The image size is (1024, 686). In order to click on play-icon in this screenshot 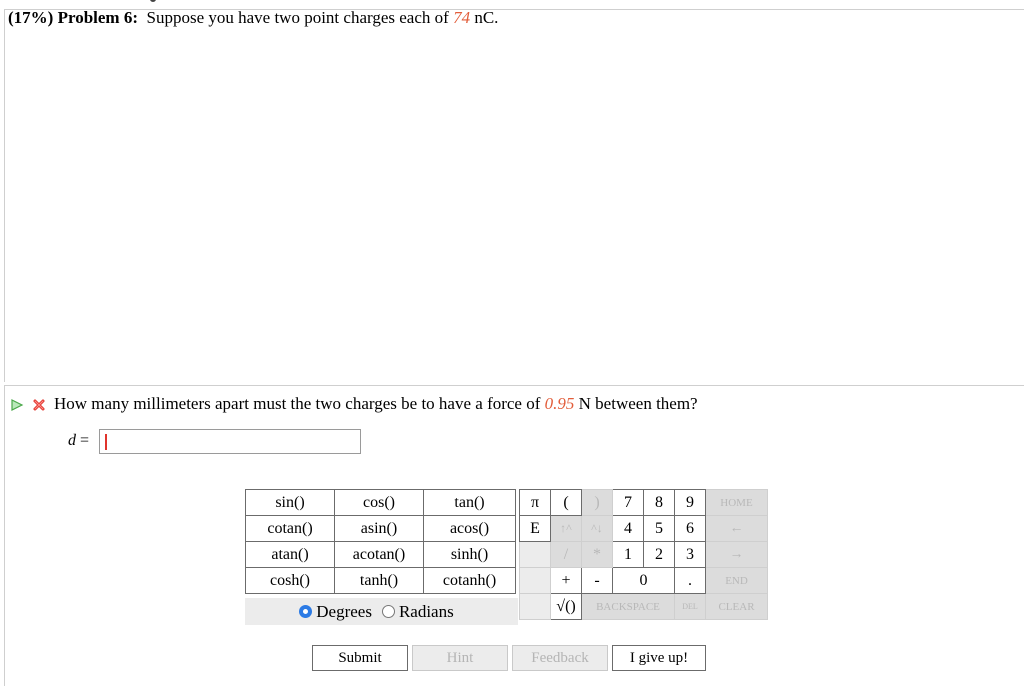, I will do `click(17, 404)`.